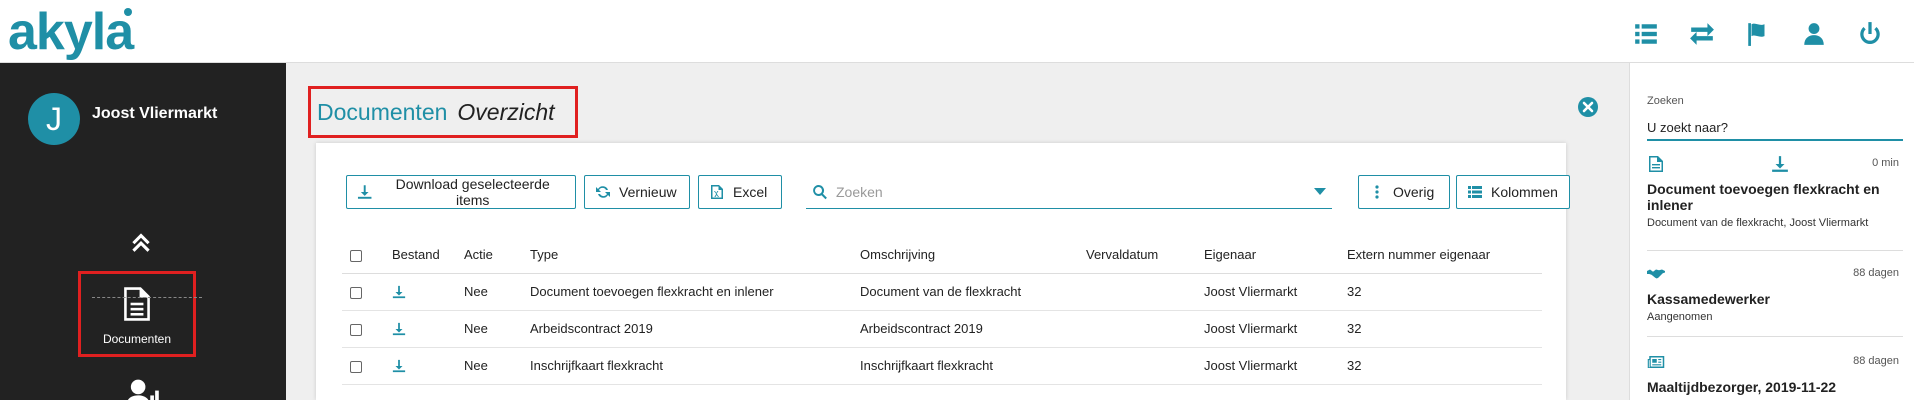 This screenshot has width=1914, height=400. What do you see at coordinates (155, 113) in the screenshot?
I see `user-name: Joost Vliermarkt` at bounding box center [155, 113].